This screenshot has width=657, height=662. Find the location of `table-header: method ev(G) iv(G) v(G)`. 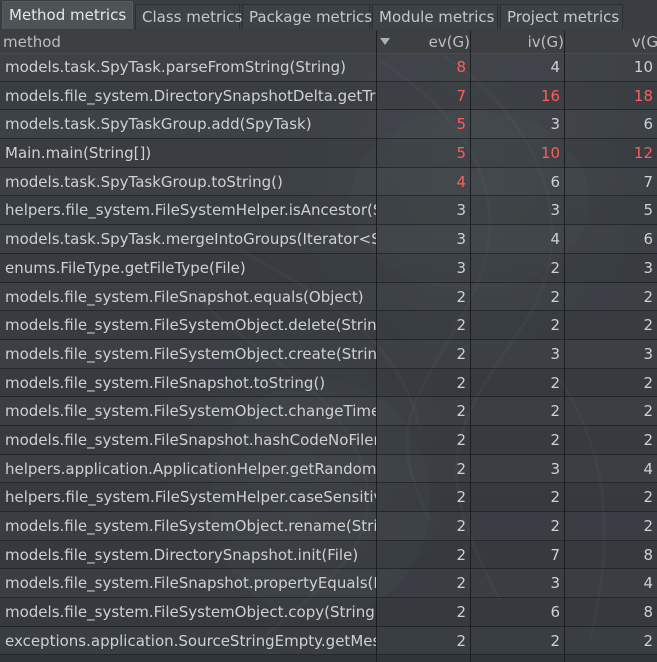

table-header: method ev(G) iv(G) v(G) is located at coordinates (328, 42).